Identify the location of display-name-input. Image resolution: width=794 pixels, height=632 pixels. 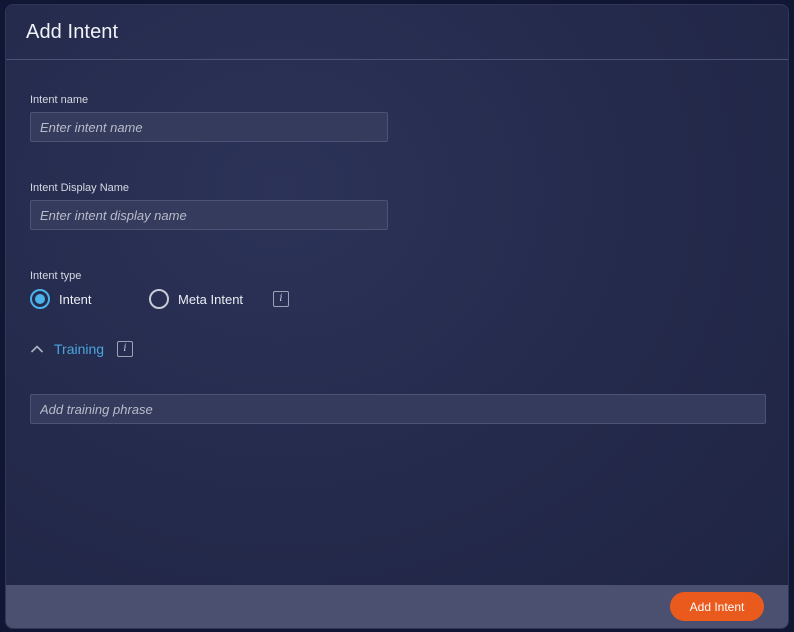
(209, 215).